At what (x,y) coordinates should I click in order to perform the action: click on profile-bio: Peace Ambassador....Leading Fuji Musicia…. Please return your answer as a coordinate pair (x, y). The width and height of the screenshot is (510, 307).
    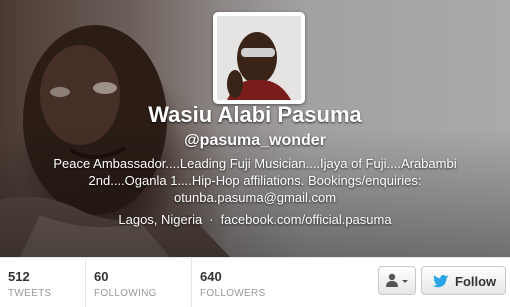
    Looking at the image, I should click on (255, 180).